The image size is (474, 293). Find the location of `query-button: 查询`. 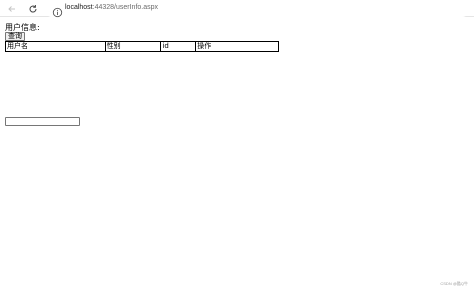

query-button: 查询 is located at coordinates (15, 36).